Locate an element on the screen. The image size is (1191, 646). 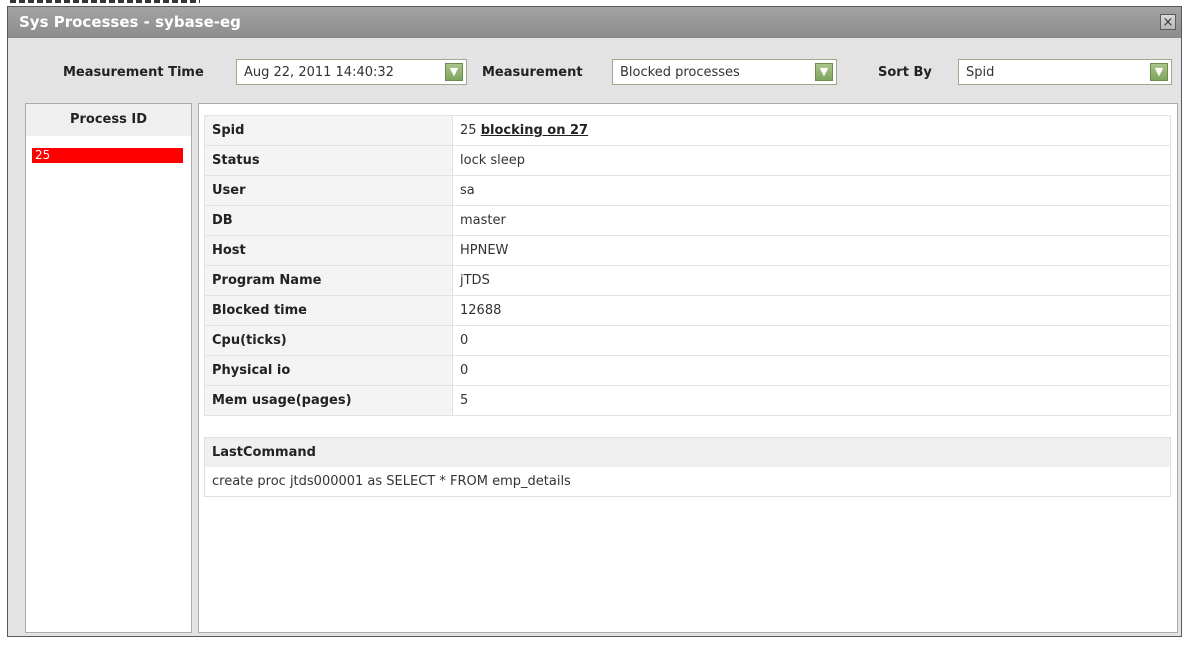
row-value: sa is located at coordinates (811, 190).